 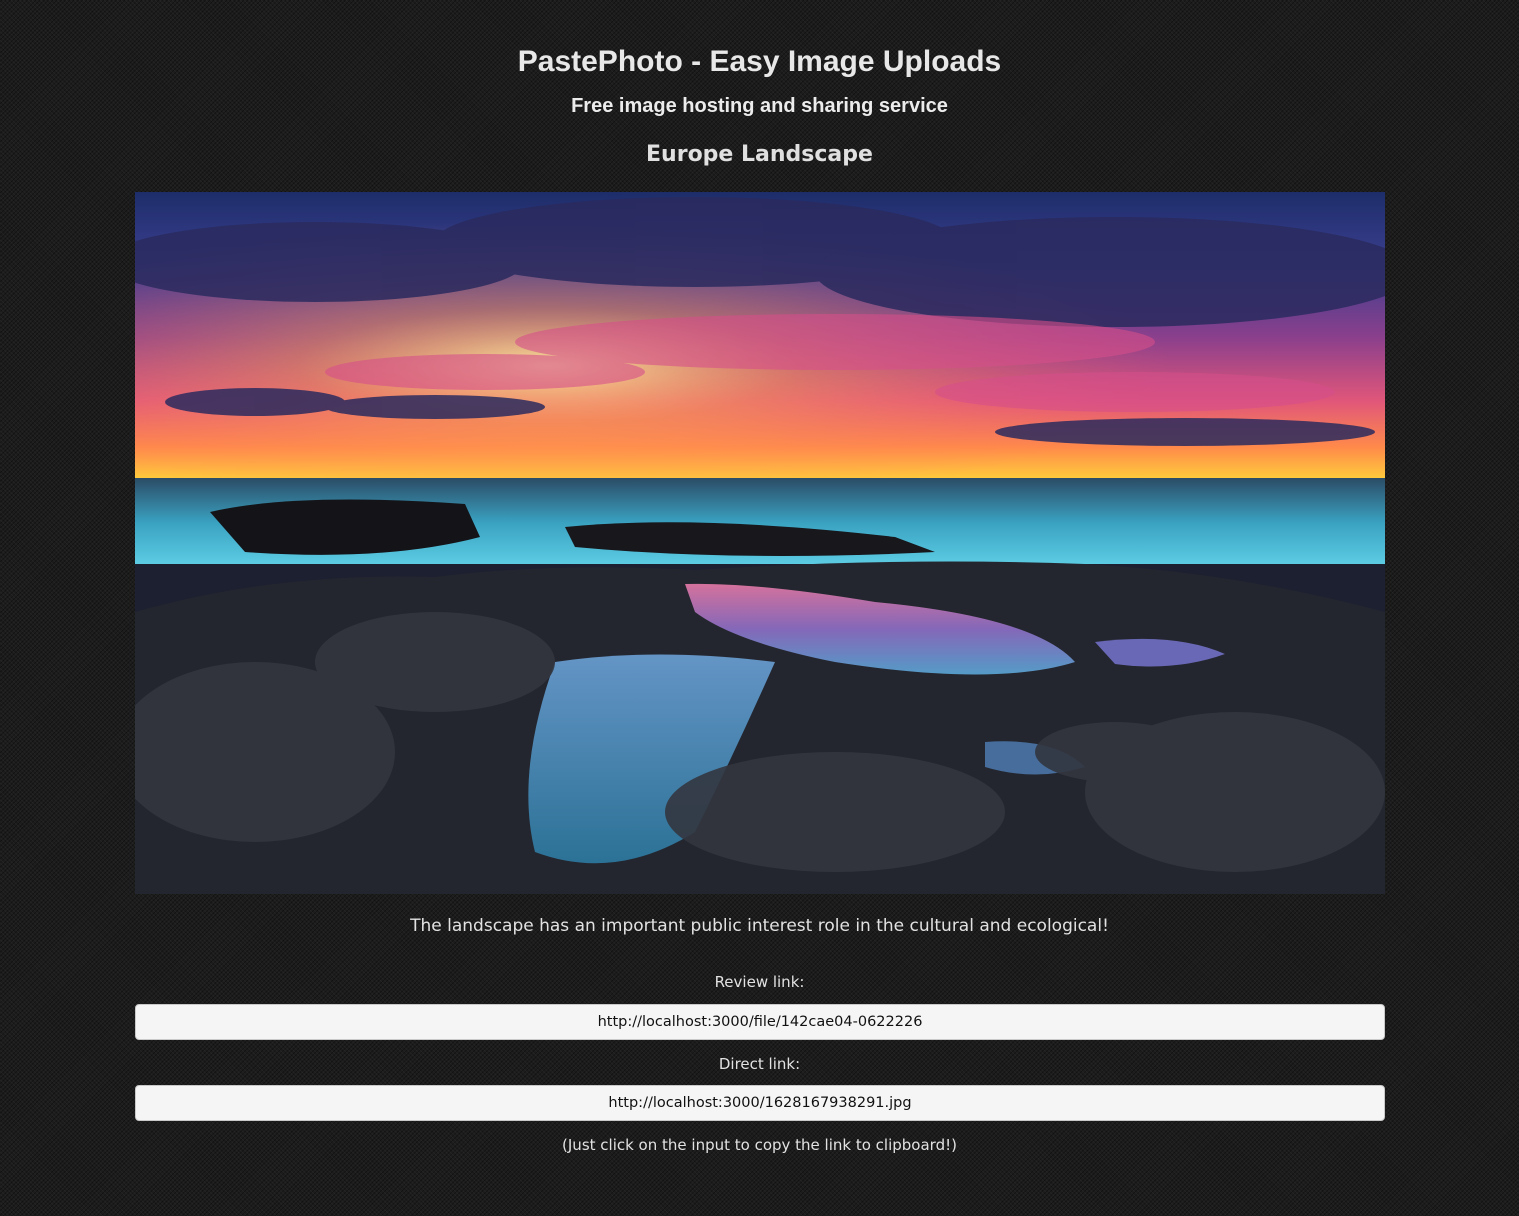 What do you see at coordinates (759, 1064) in the screenshot?
I see `direct-link-label: Direct link:` at bounding box center [759, 1064].